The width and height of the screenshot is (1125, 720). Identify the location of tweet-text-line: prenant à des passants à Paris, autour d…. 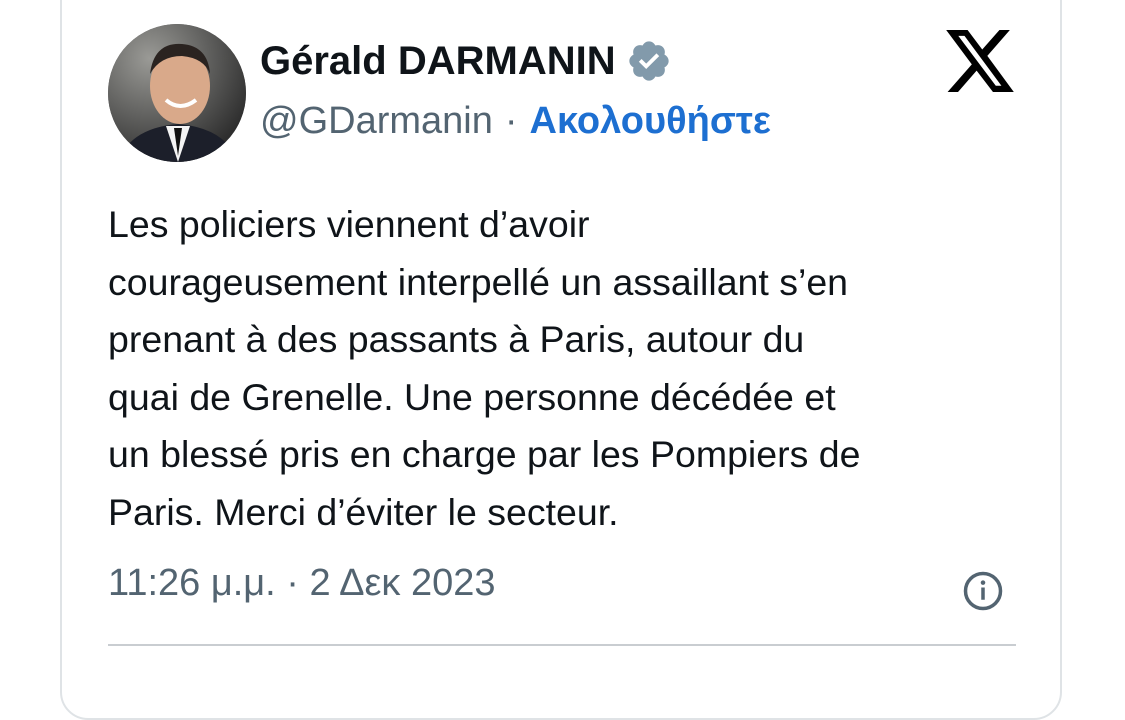
(456, 339).